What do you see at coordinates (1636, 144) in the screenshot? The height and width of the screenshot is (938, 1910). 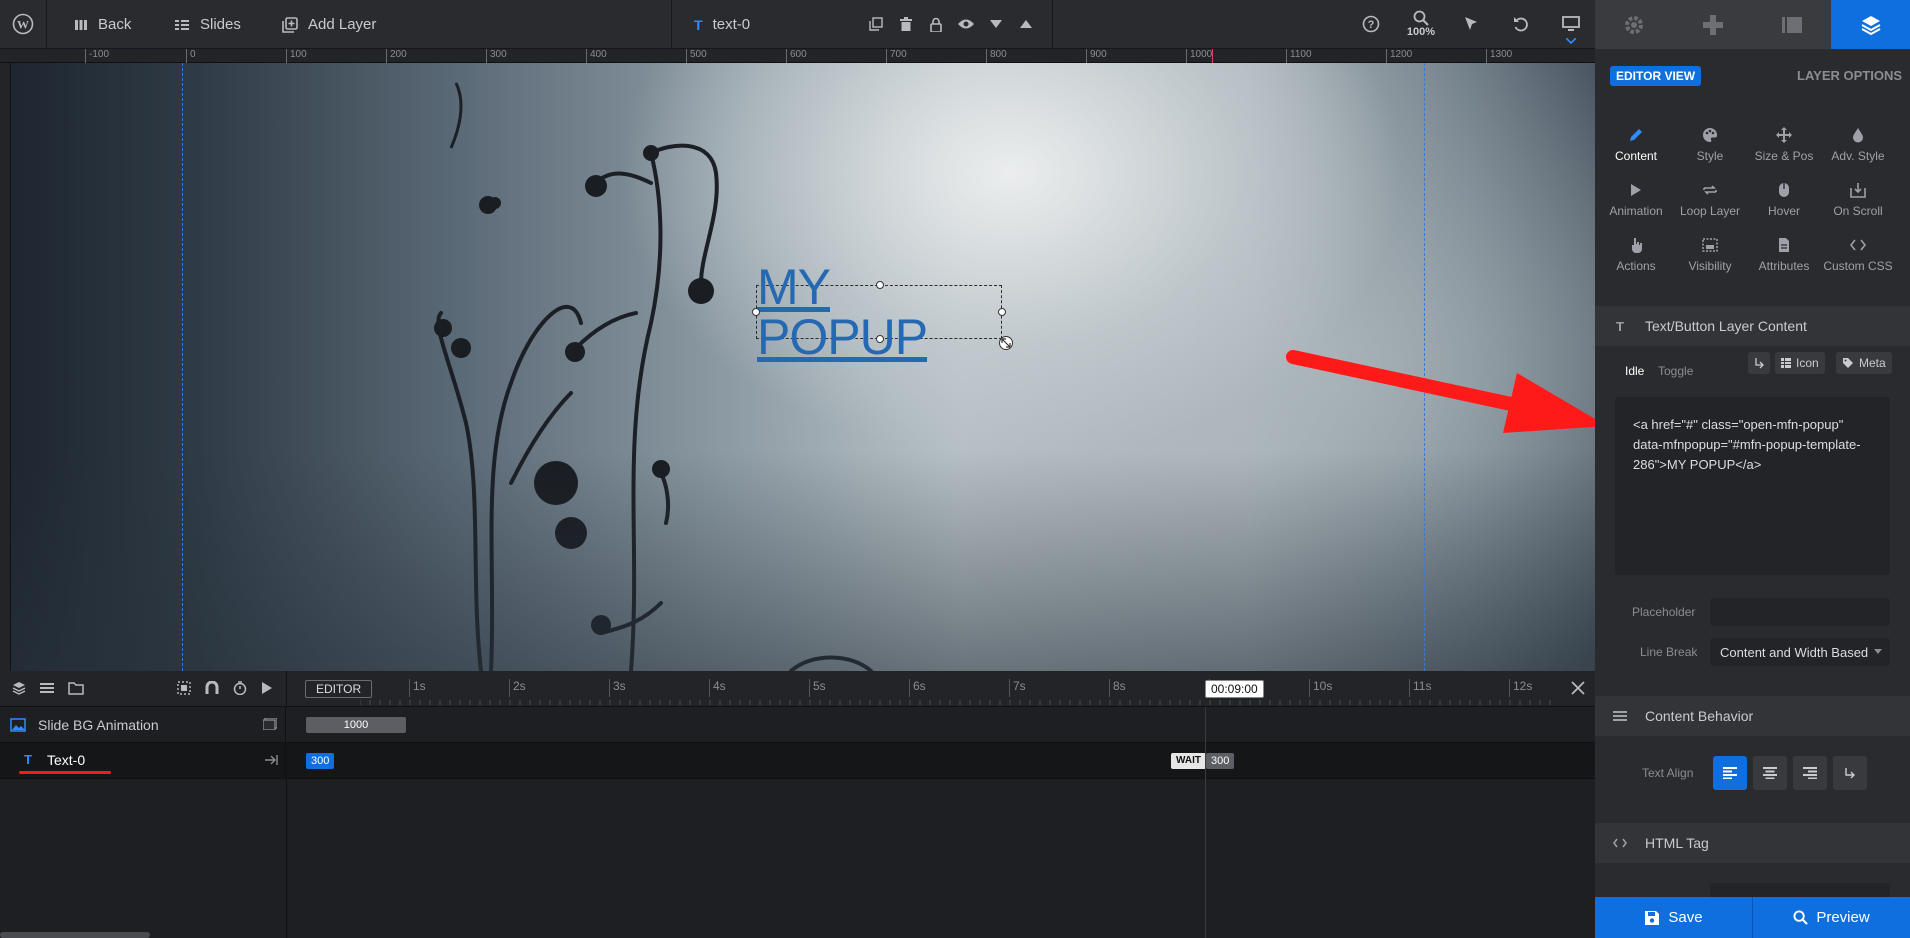 I see `tab-content: Content` at bounding box center [1636, 144].